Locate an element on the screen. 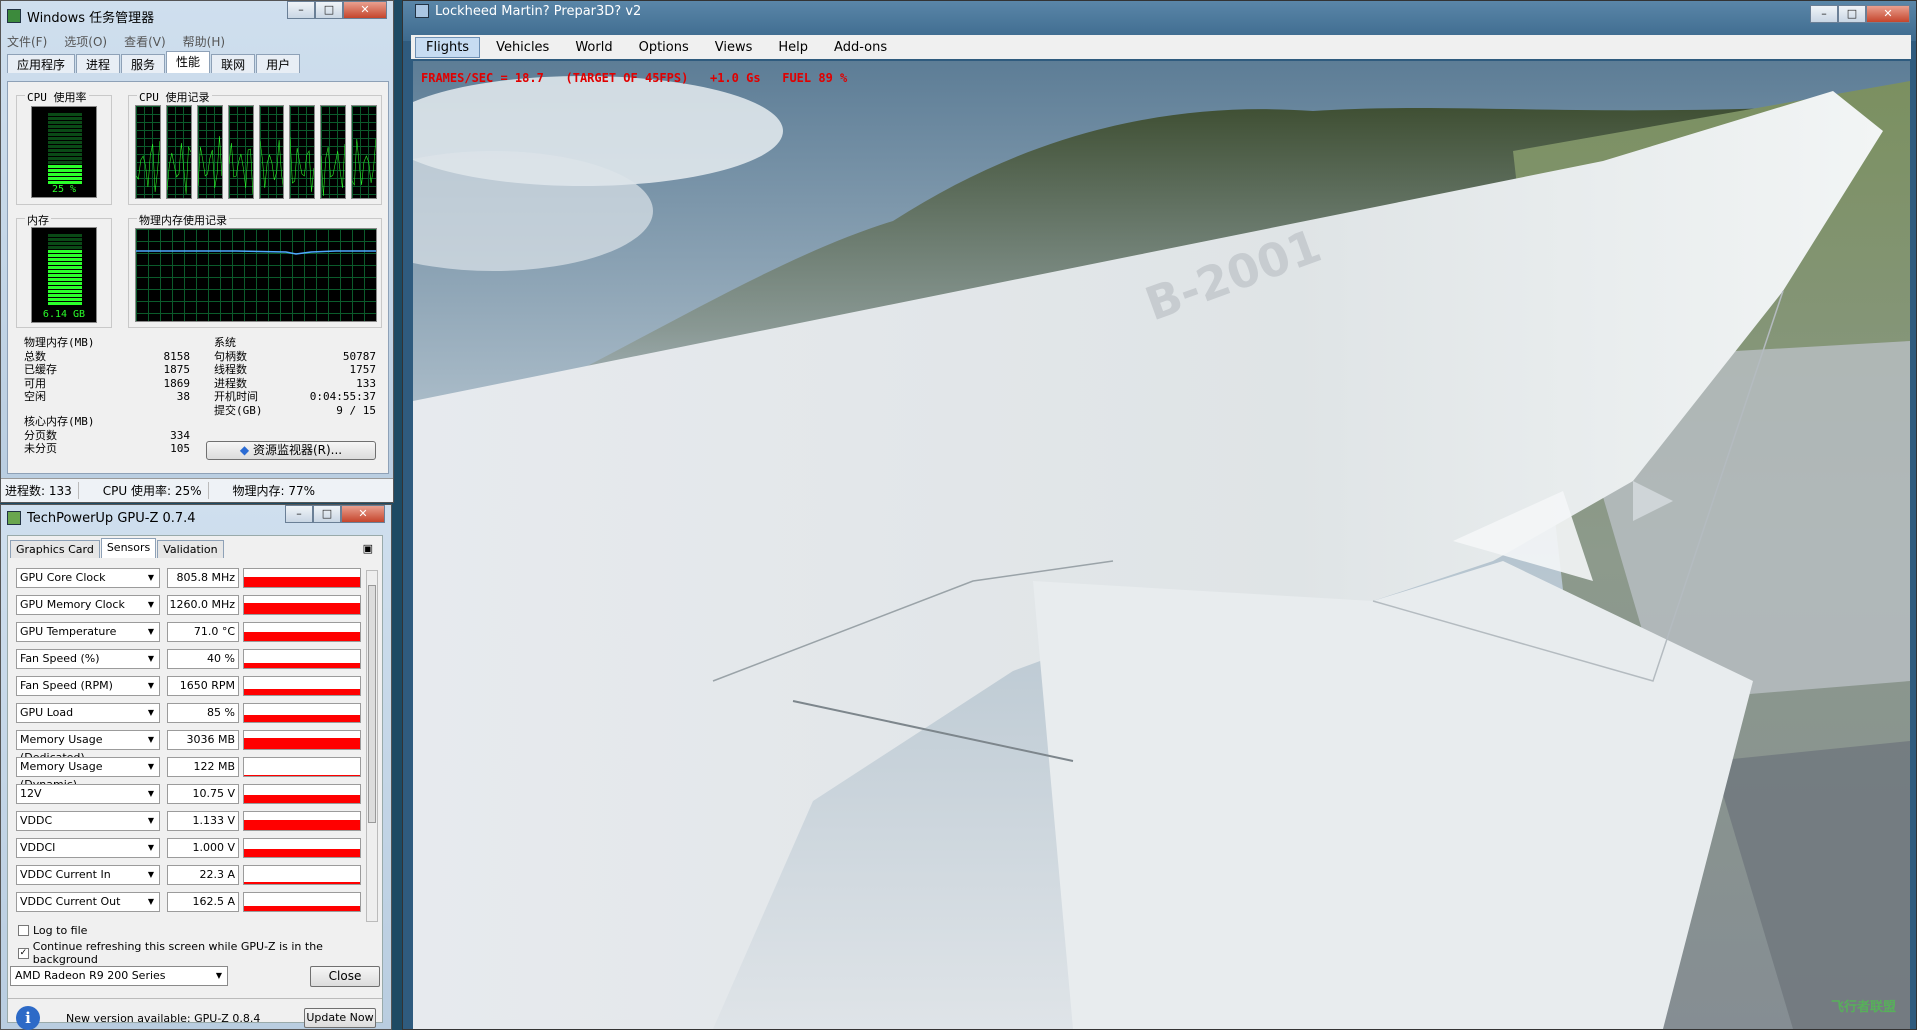 The image size is (1917, 1030). p3d-minimize-button: – is located at coordinates (1824, 14).